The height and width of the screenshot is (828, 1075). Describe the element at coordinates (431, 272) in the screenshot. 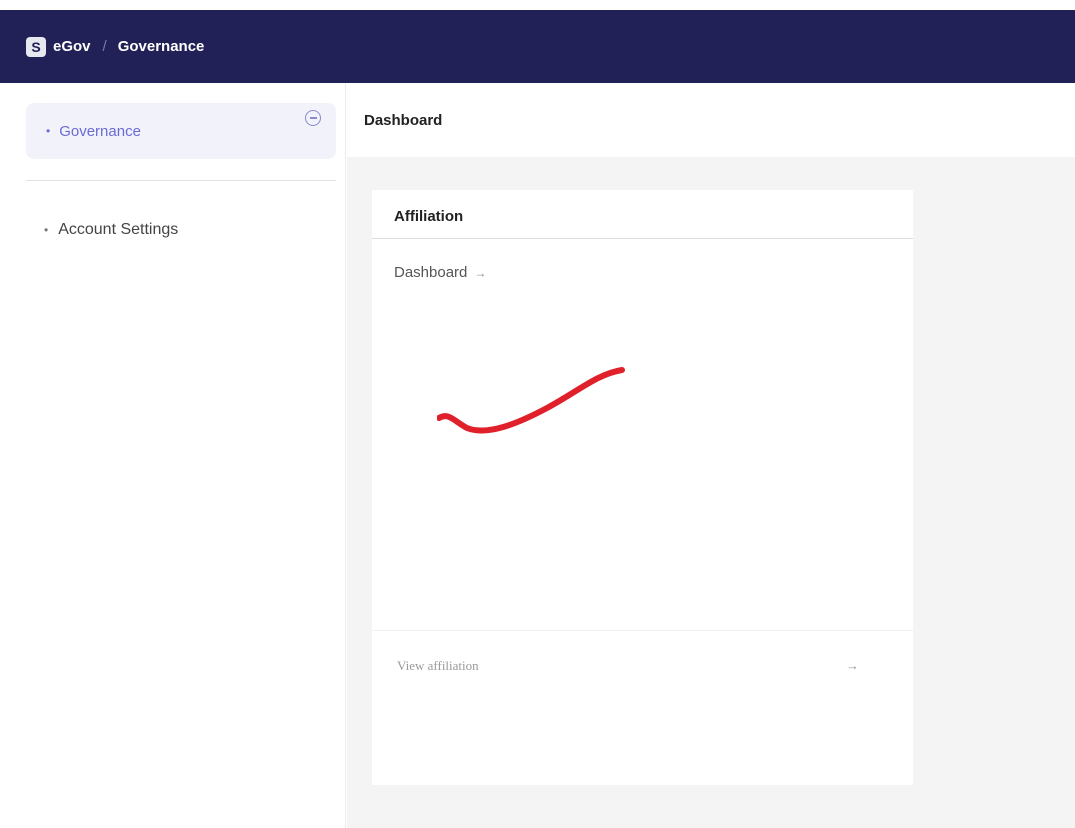

I see `dashboard-link-label: Dashboard` at that location.